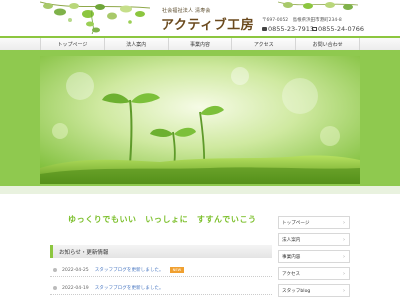 This screenshot has width=400, height=300. What do you see at coordinates (314, 273) in the screenshot?
I see `sidebar-item-access: アクセス ›` at bounding box center [314, 273].